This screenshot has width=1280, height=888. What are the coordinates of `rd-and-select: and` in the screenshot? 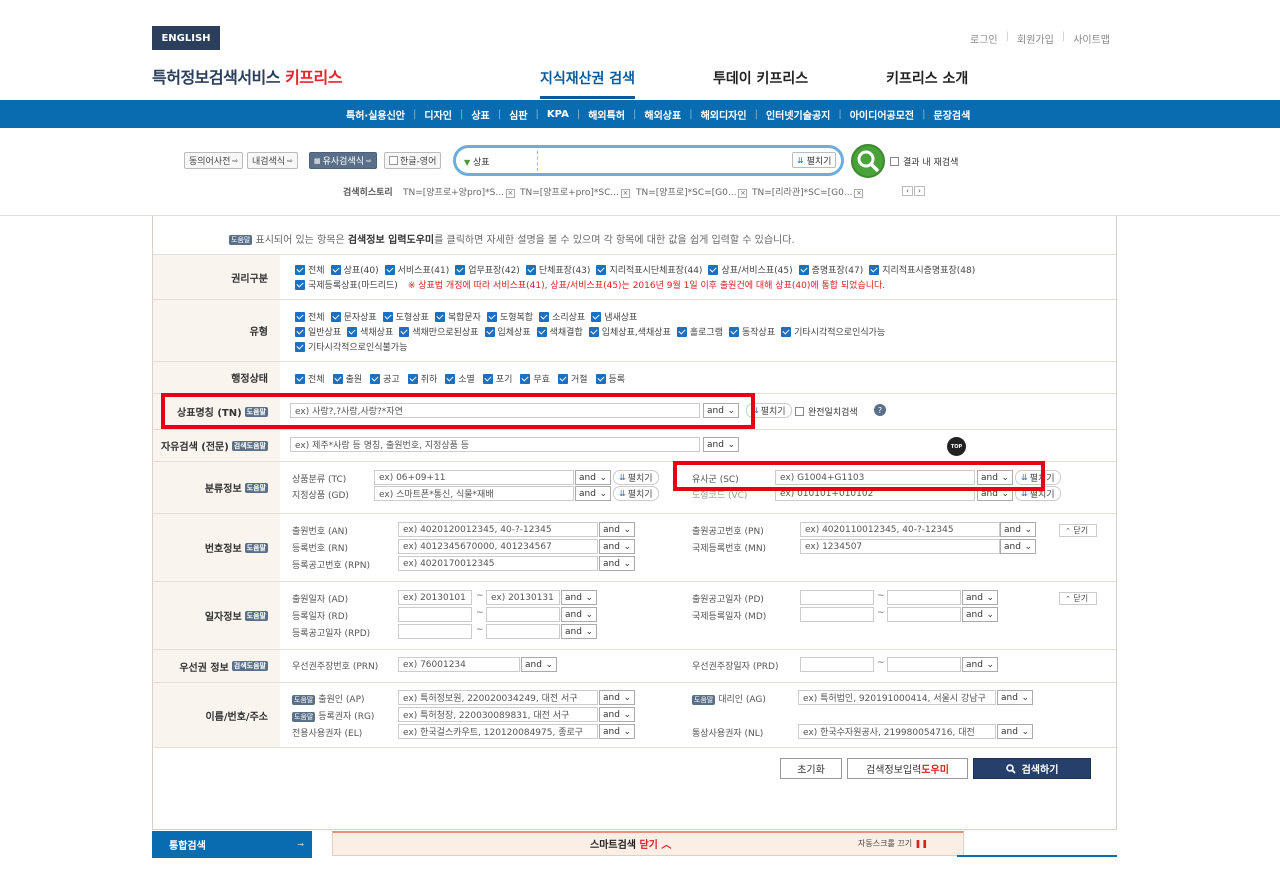 It's located at (579, 614).